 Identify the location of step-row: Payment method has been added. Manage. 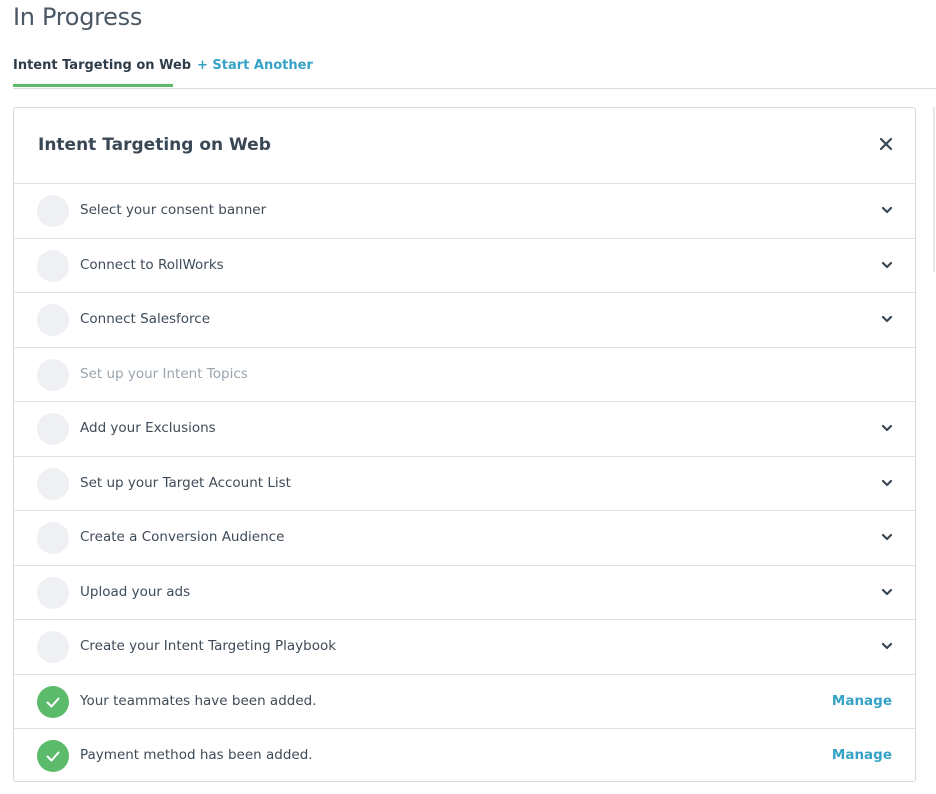
(464, 756).